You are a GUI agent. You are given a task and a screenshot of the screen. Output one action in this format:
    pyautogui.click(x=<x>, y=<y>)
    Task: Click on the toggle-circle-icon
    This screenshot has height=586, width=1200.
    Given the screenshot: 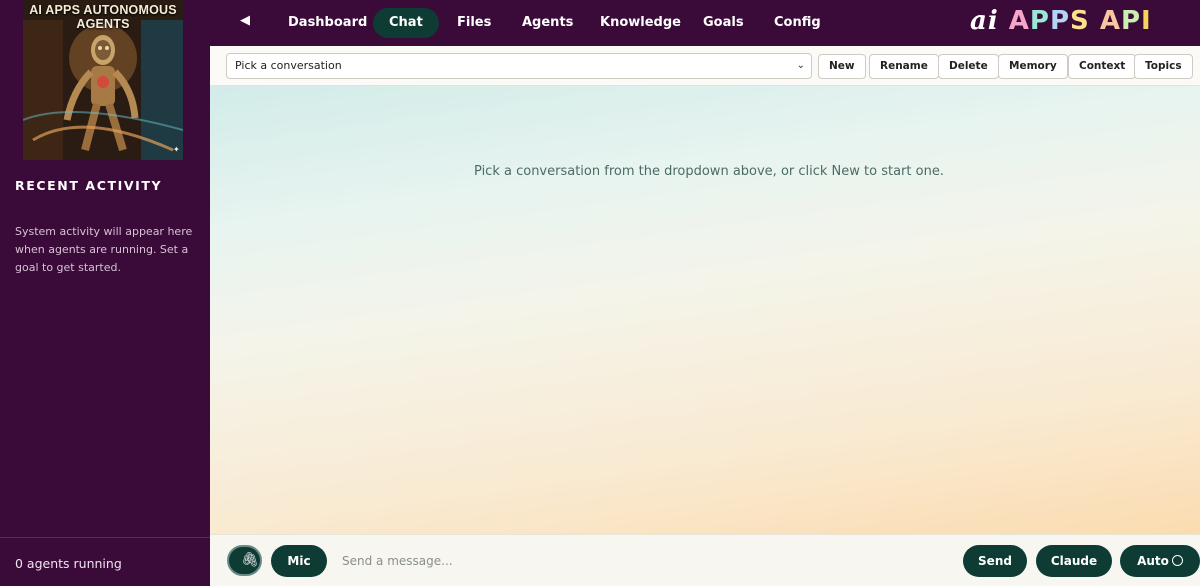 What is the action you would take?
    pyautogui.click(x=1177, y=560)
    